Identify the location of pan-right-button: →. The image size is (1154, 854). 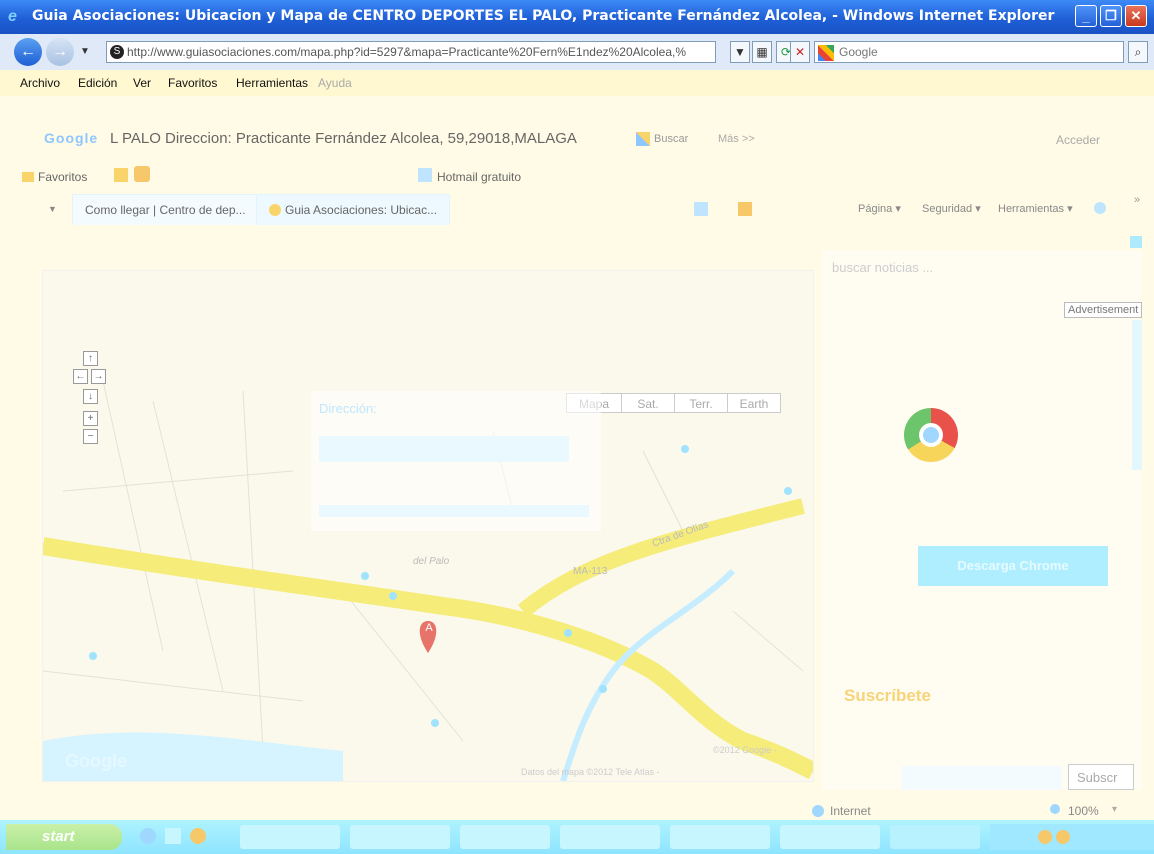
(98, 376).